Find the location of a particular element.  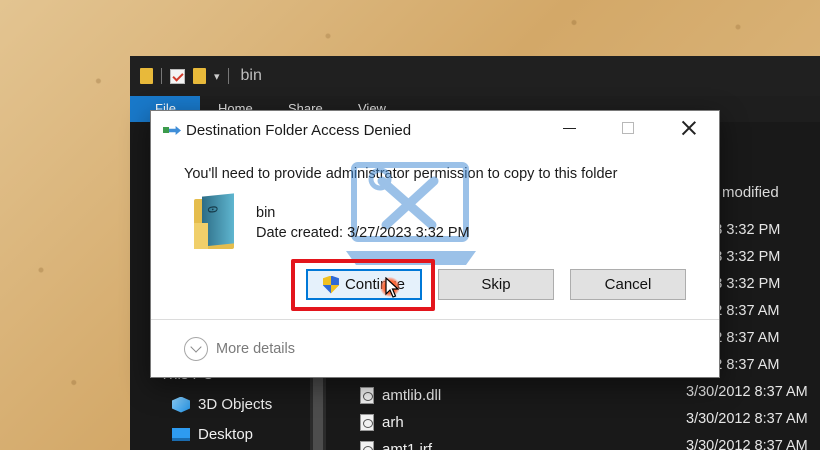

close-icon is located at coordinates (689, 128).